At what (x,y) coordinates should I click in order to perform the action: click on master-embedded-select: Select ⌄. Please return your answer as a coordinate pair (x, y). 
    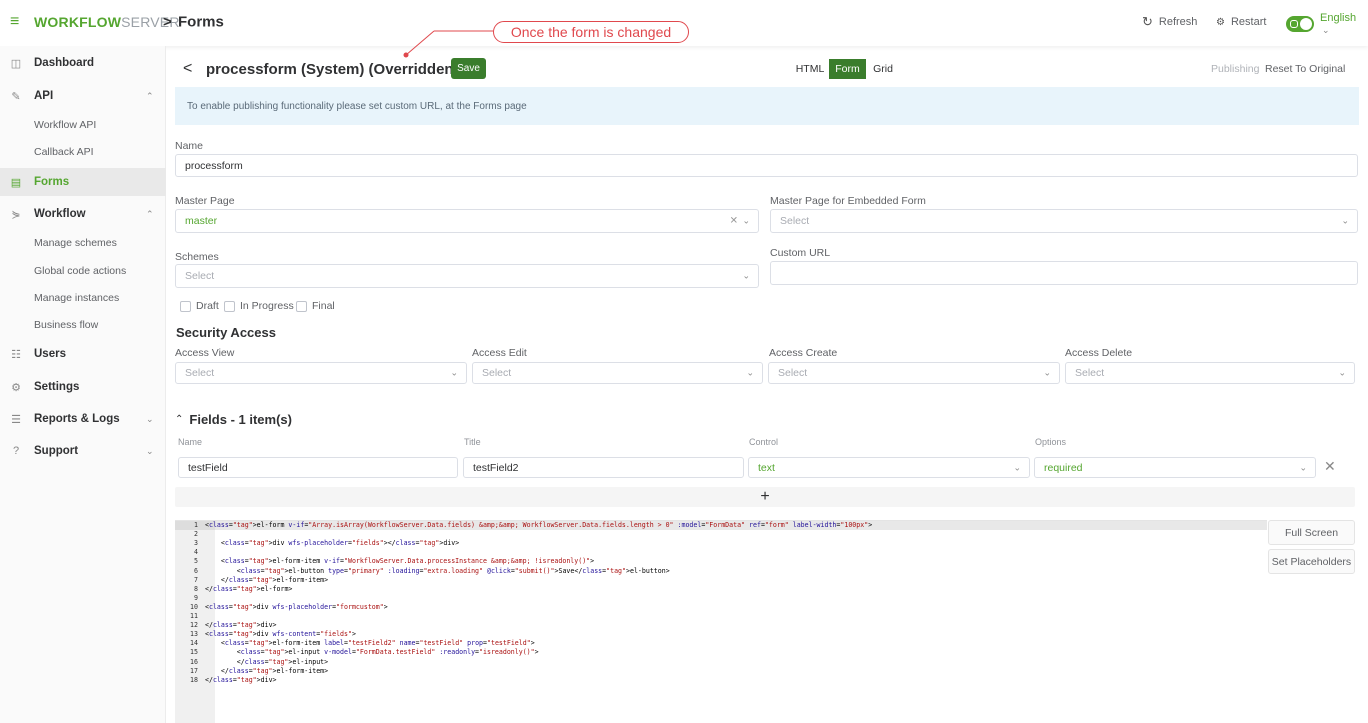
    Looking at the image, I should click on (1064, 221).